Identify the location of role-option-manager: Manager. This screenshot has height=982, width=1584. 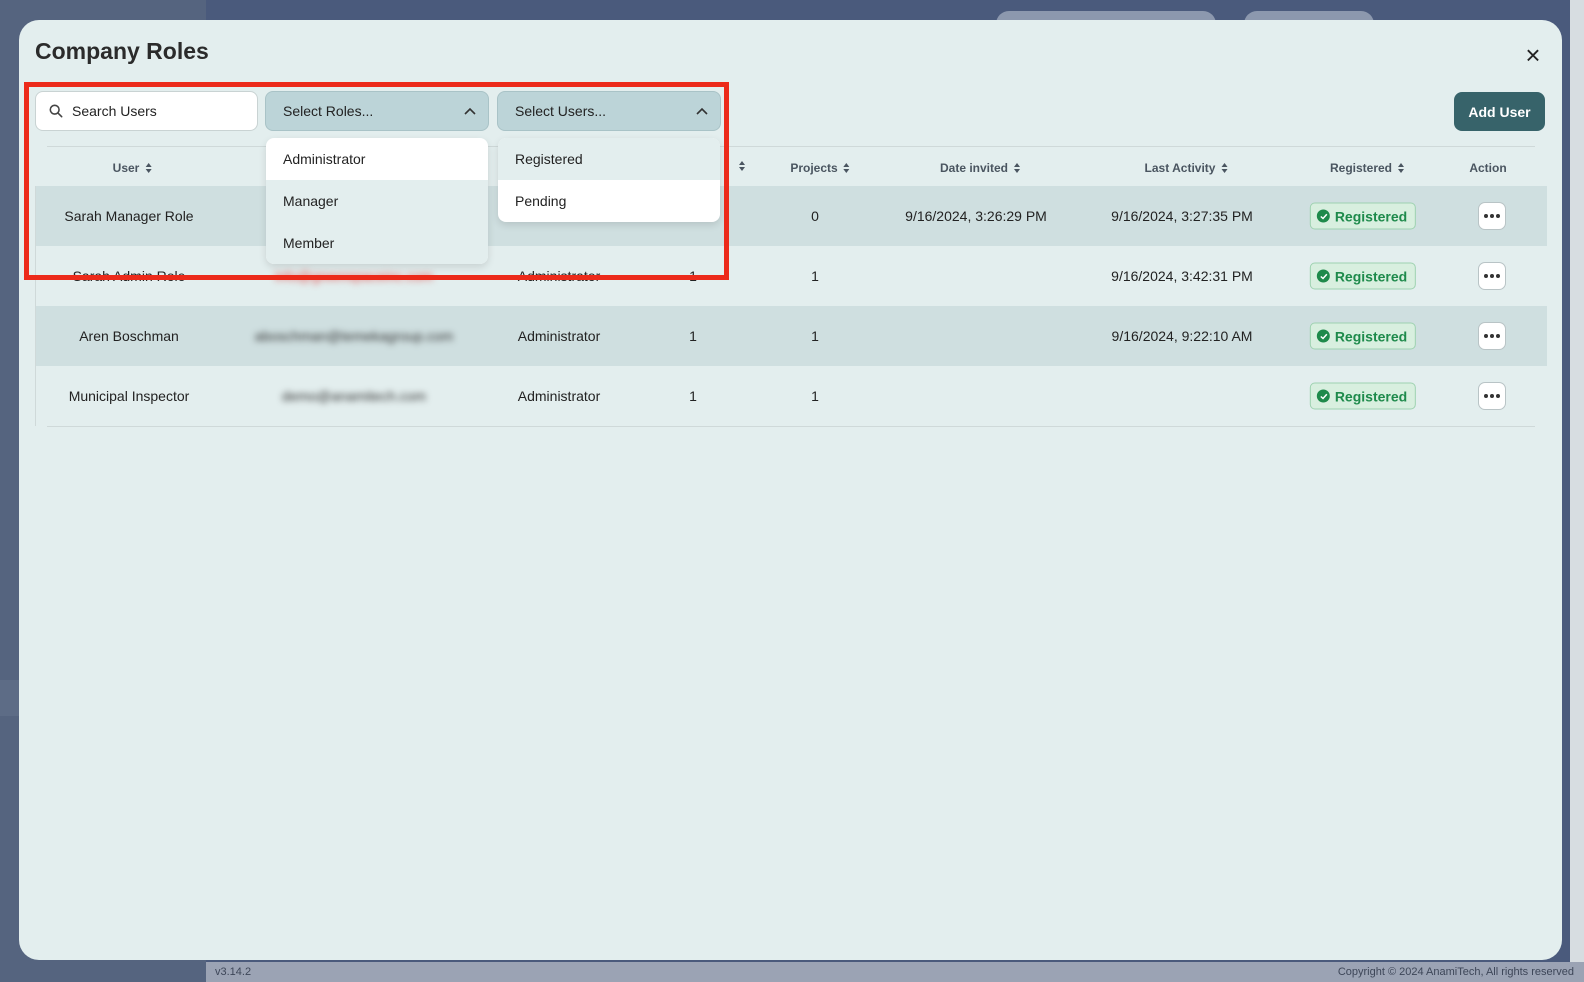
(377, 201).